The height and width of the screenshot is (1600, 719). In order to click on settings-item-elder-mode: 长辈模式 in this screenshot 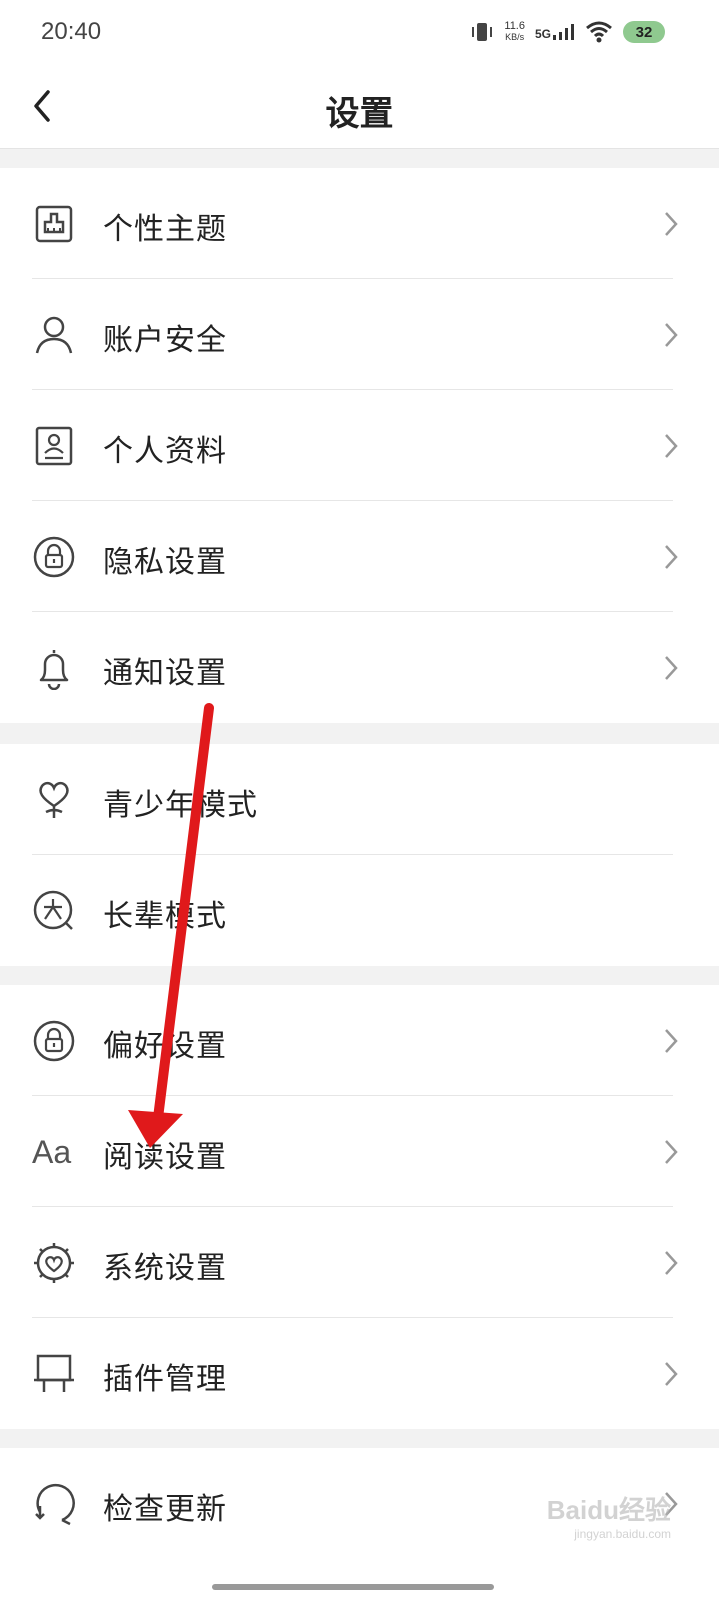, I will do `click(359, 910)`.